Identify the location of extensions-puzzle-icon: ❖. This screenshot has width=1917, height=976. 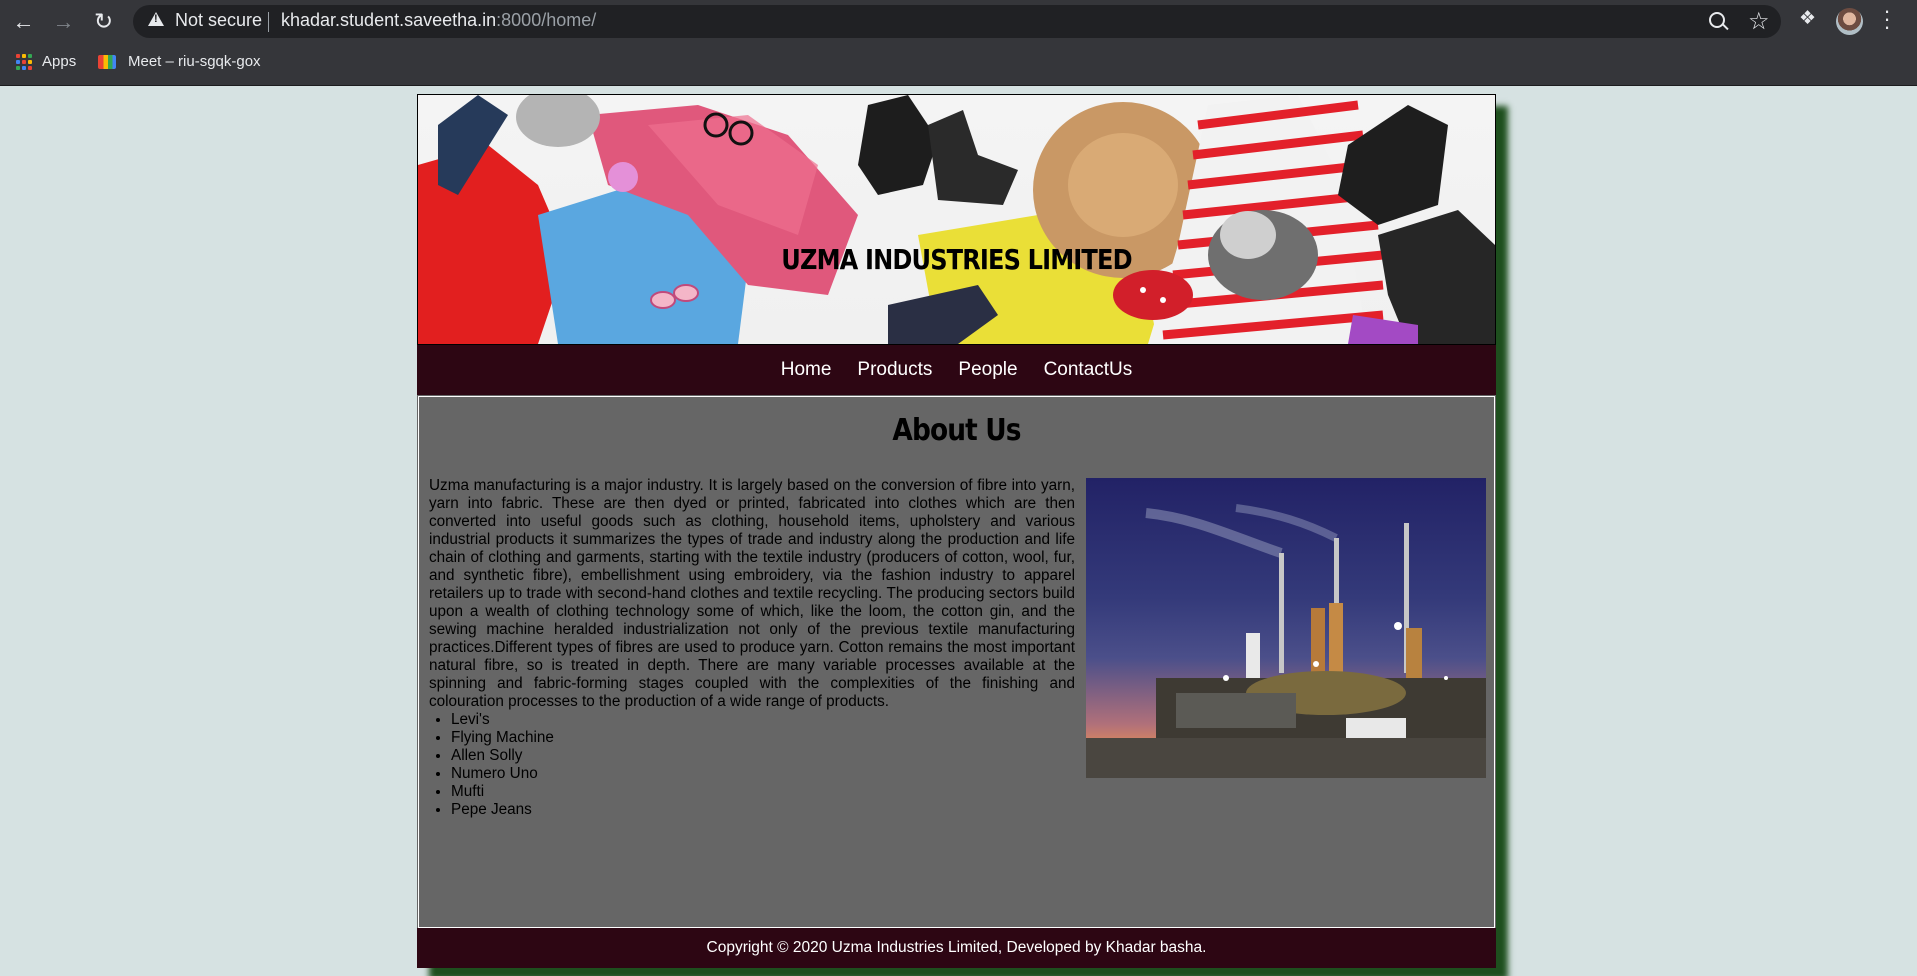
(1808, 18).